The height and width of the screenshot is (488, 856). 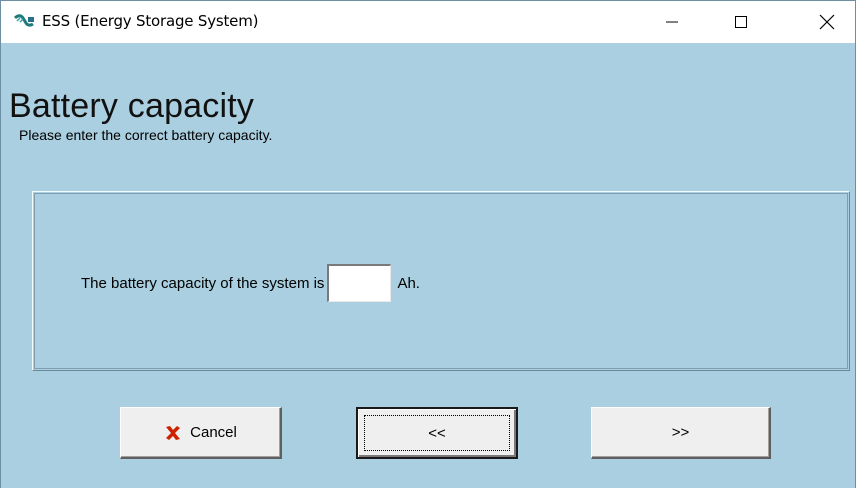 I want to click on back-button: <<, so click(x=437, y=433).